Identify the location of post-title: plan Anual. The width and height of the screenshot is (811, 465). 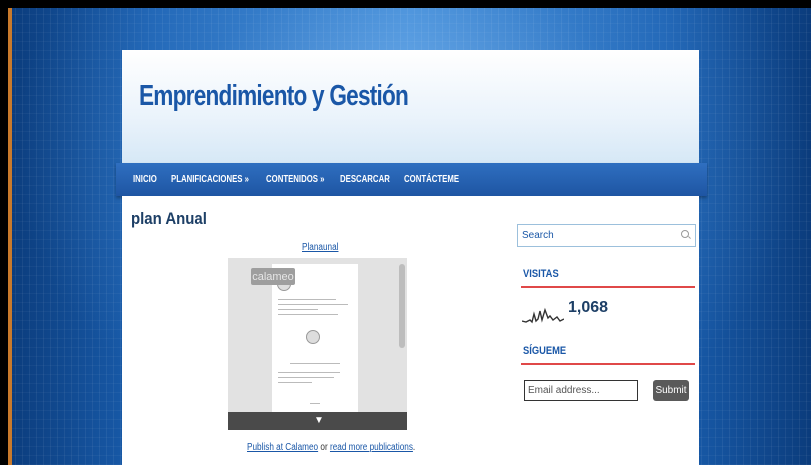
(169, 218).